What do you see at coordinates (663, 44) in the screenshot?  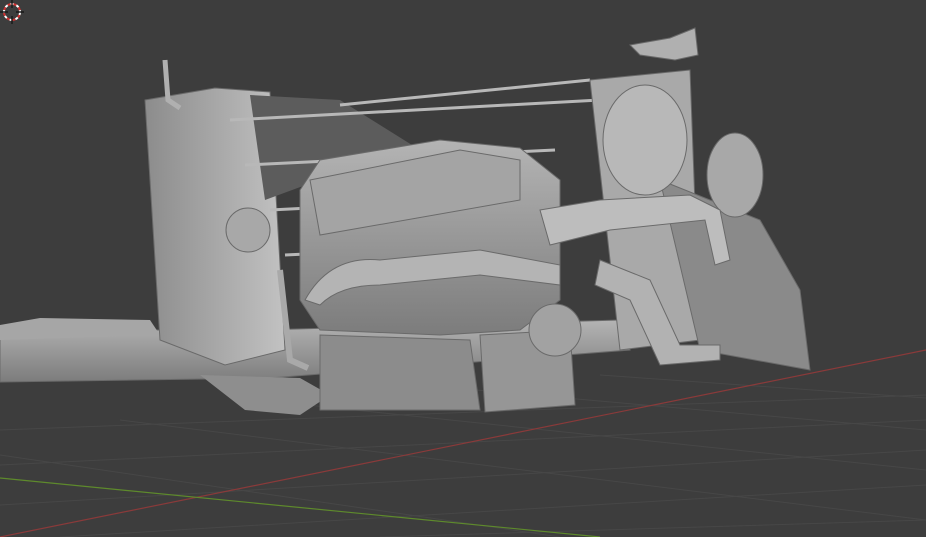 I see `radiator-cap` at bounding box center [663, 44].